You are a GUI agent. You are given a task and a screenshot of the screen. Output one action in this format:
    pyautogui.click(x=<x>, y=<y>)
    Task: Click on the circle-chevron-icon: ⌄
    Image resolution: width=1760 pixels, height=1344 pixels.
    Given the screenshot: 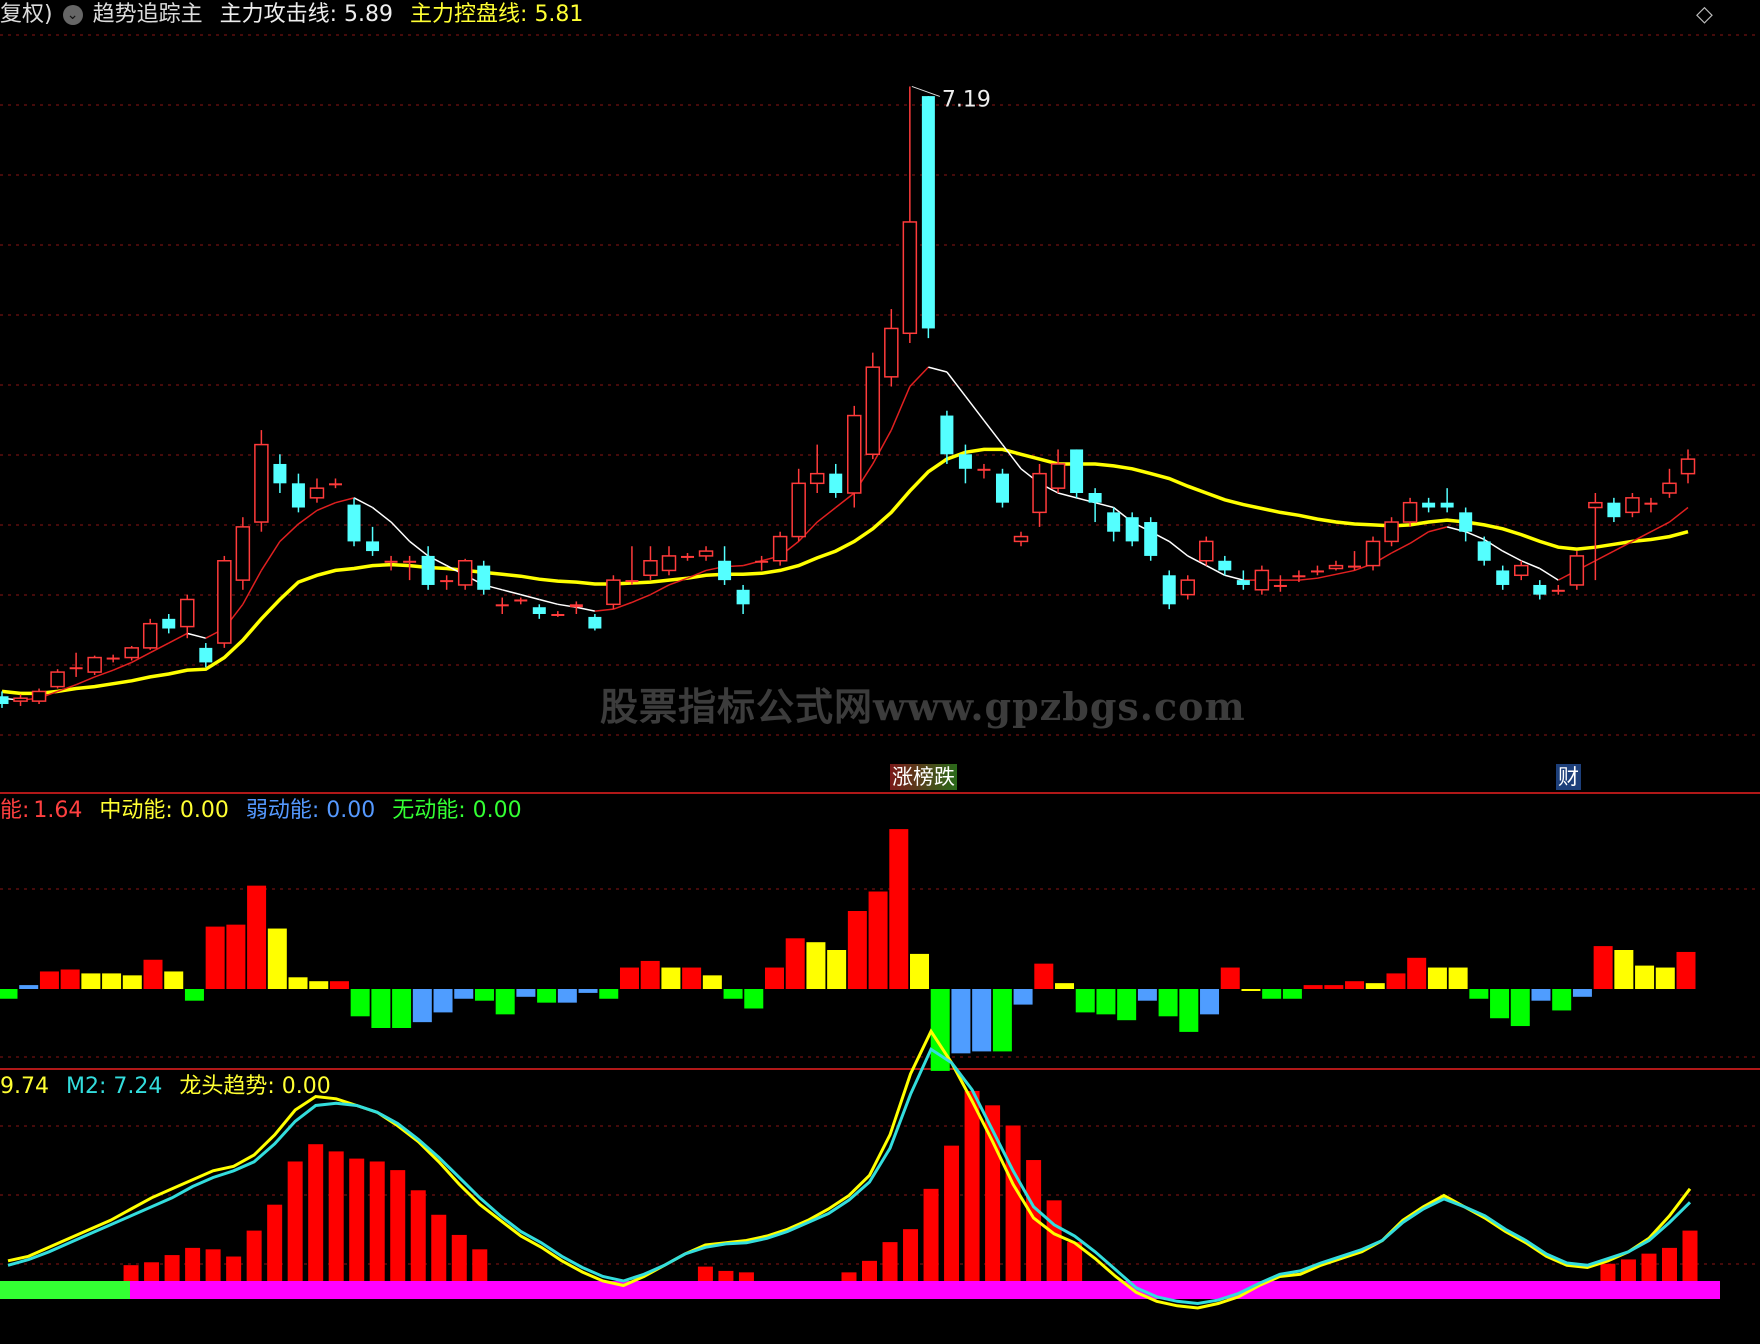 What is the action you would take?
    pyautogui.click(x=72, y=15)
    